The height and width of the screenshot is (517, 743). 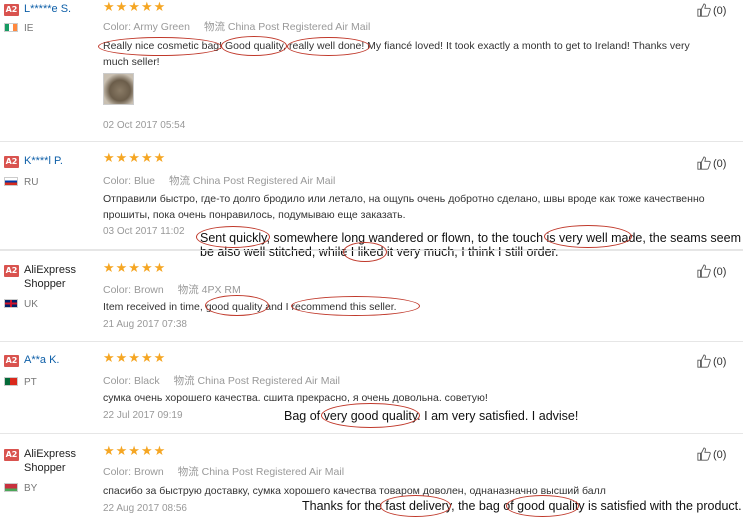 I want to click on review-date: 22 Aug 2017 08:56, so click(x=145, y=508).